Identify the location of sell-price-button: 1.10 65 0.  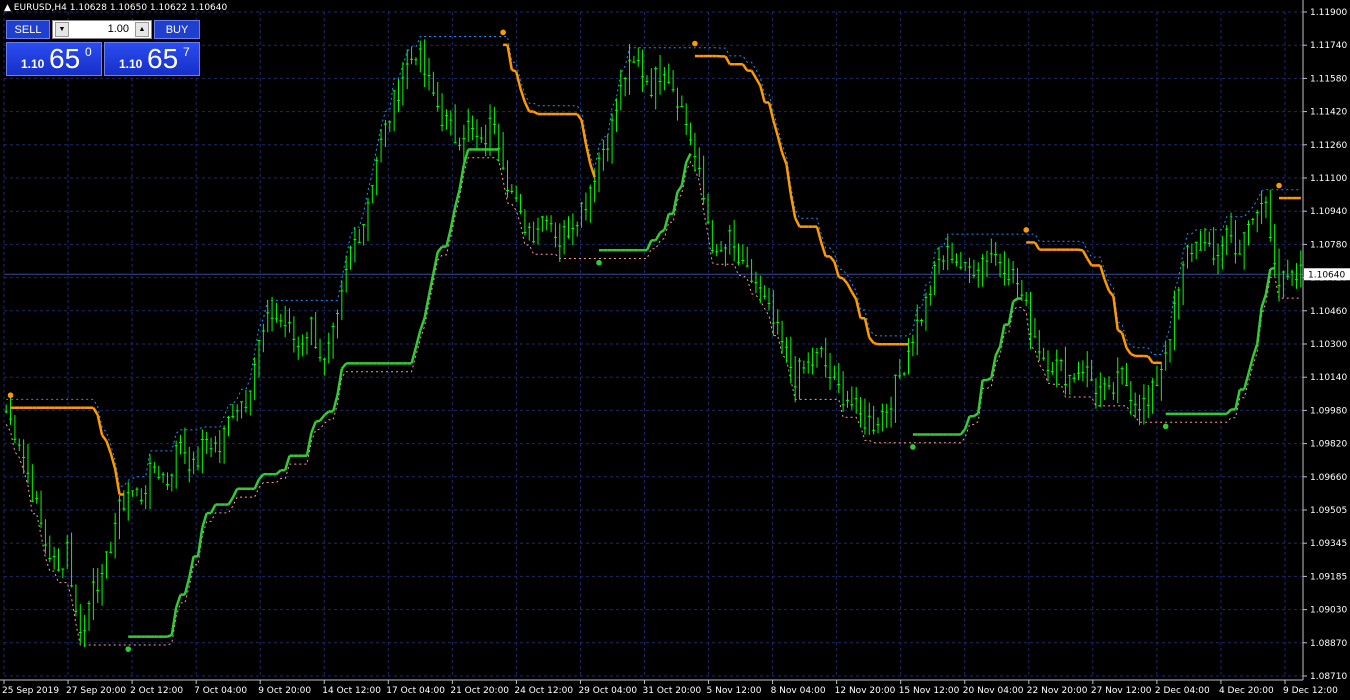
(54, 59).